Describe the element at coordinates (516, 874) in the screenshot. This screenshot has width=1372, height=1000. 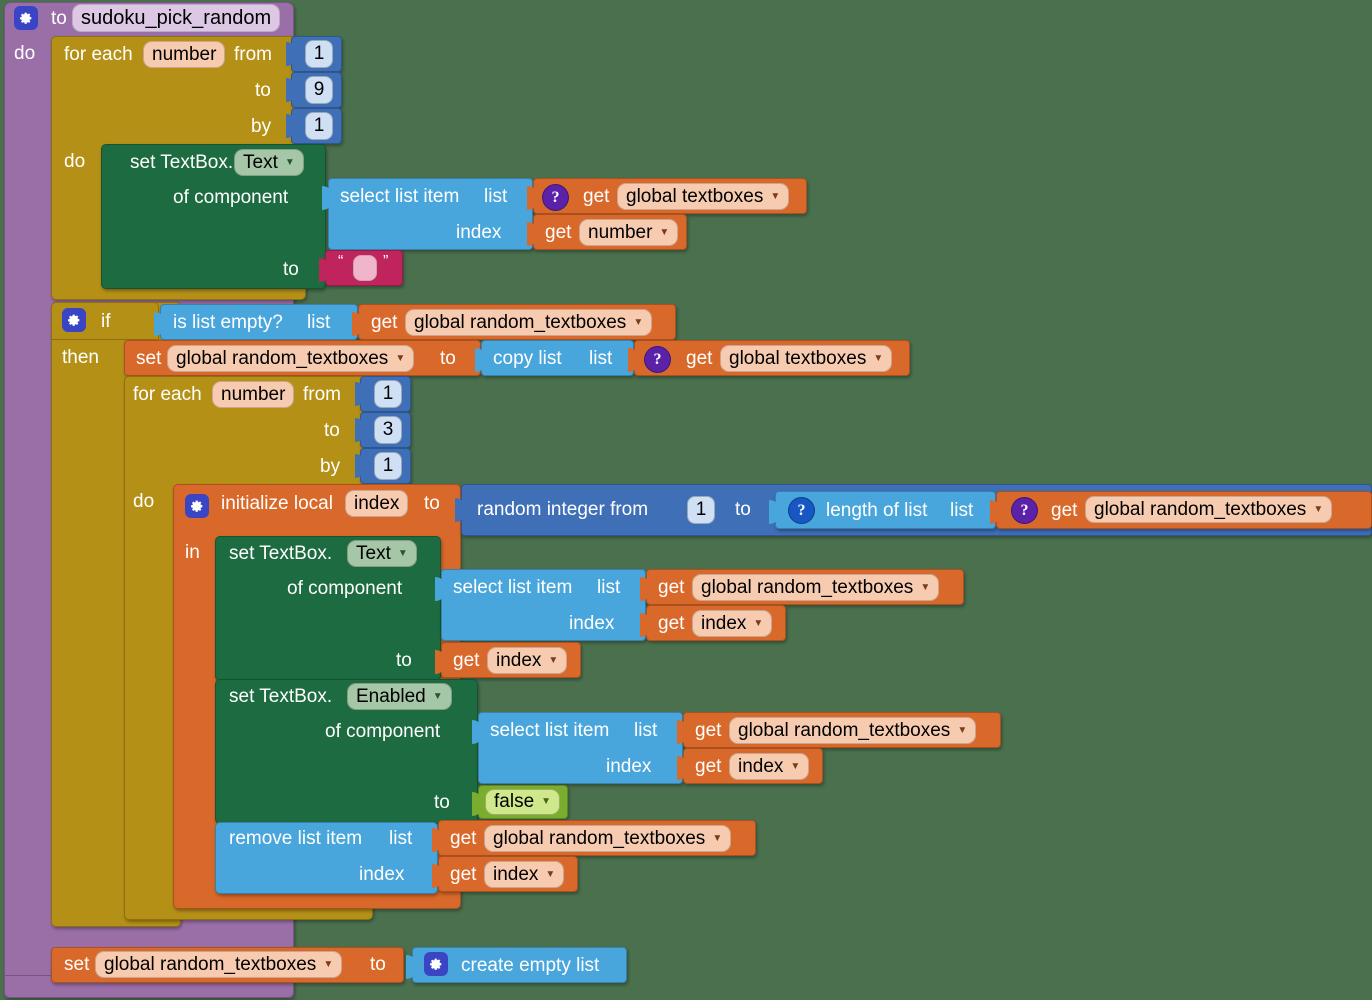
I see `get-index-4-variable-text: index` at that location.